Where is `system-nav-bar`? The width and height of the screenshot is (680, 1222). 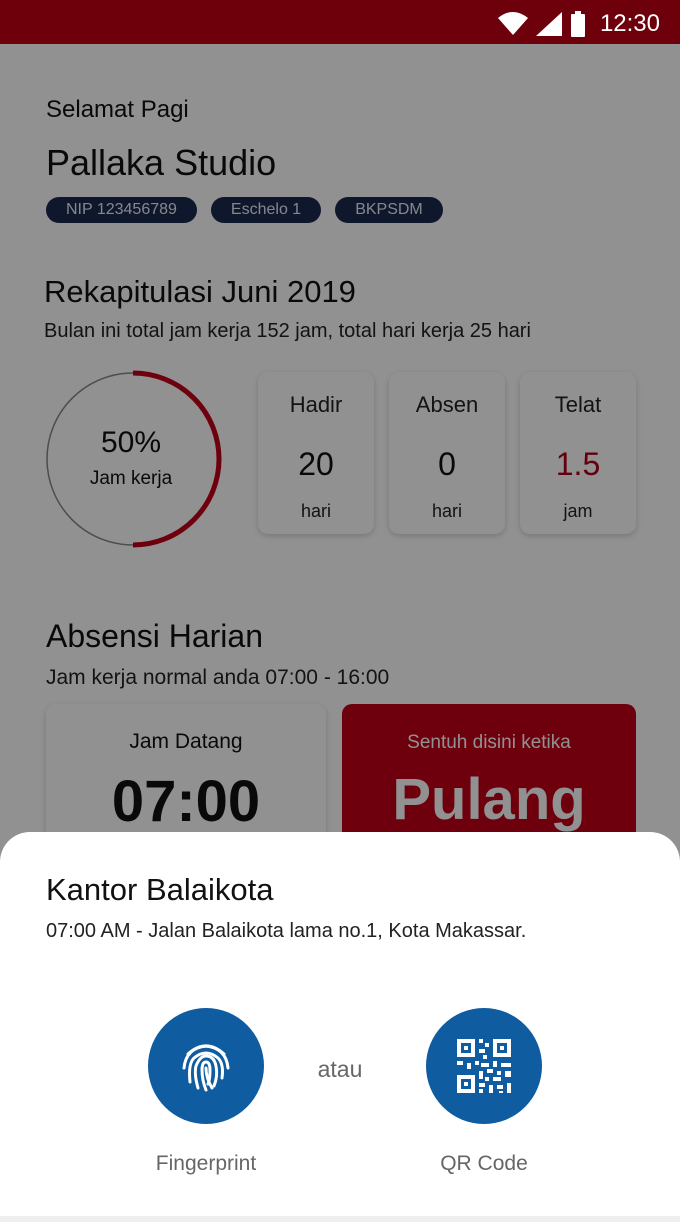
system-nav-bar is located at coordinates (340, 1219).